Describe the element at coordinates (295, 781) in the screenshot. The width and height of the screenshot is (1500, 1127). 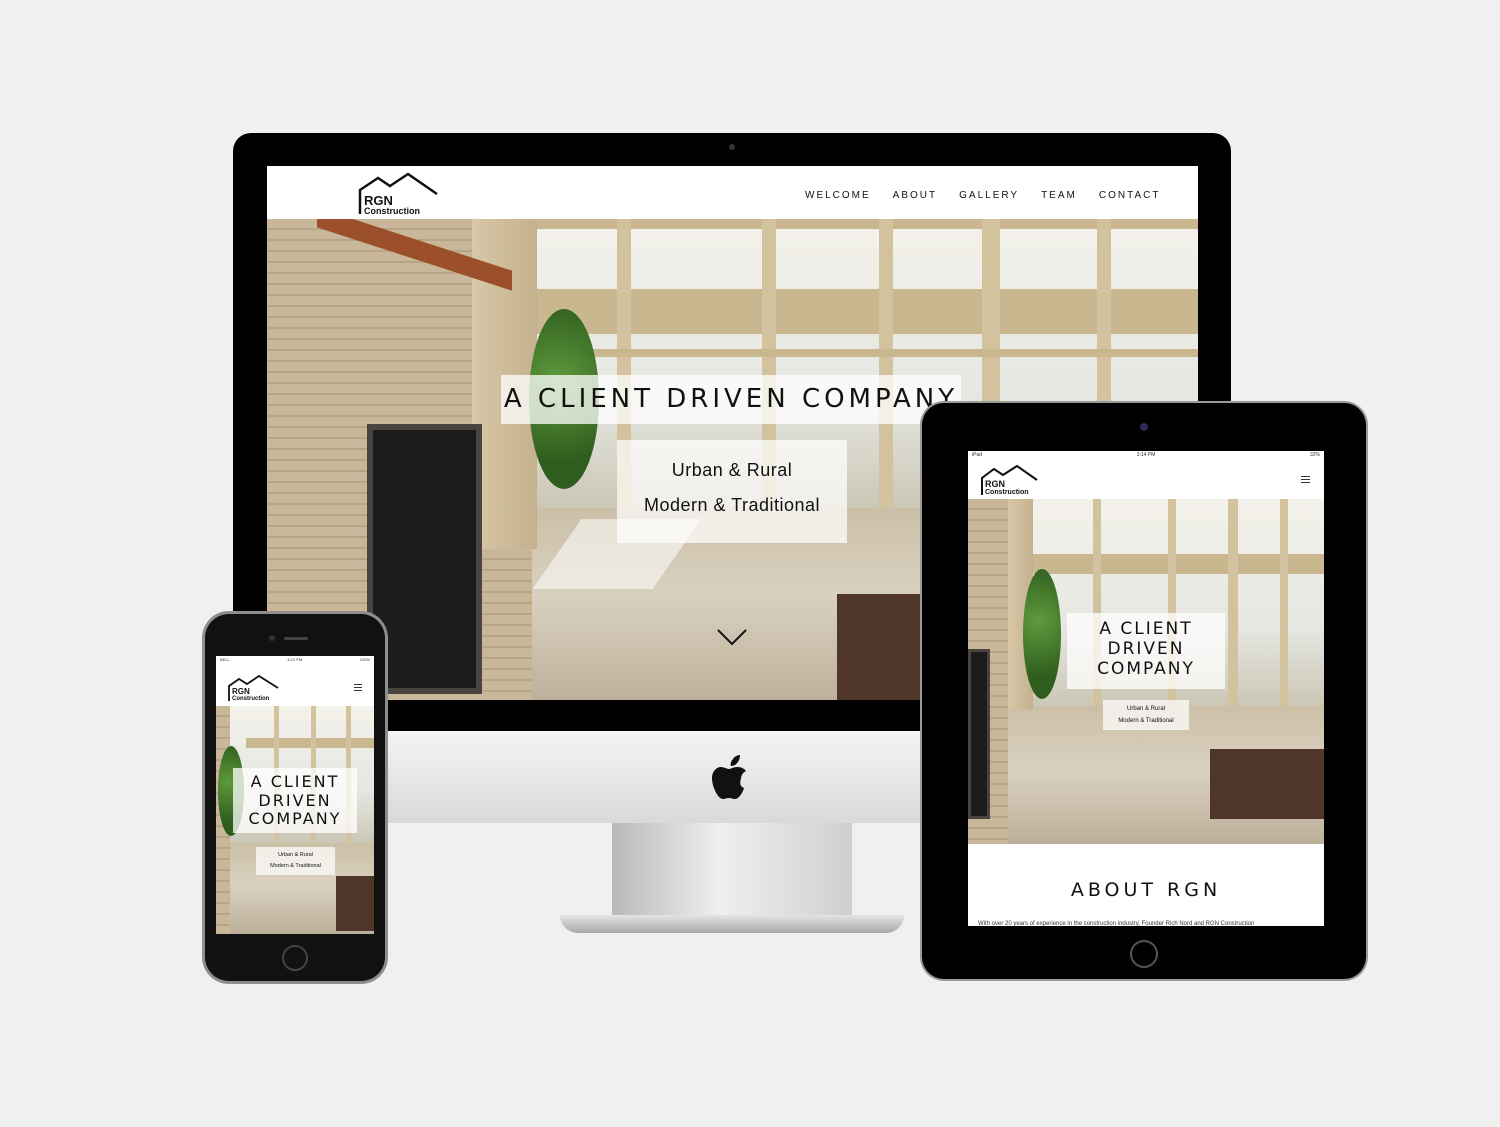
I see `iphone-hero-title-line-1: A CLIENT` at that location.